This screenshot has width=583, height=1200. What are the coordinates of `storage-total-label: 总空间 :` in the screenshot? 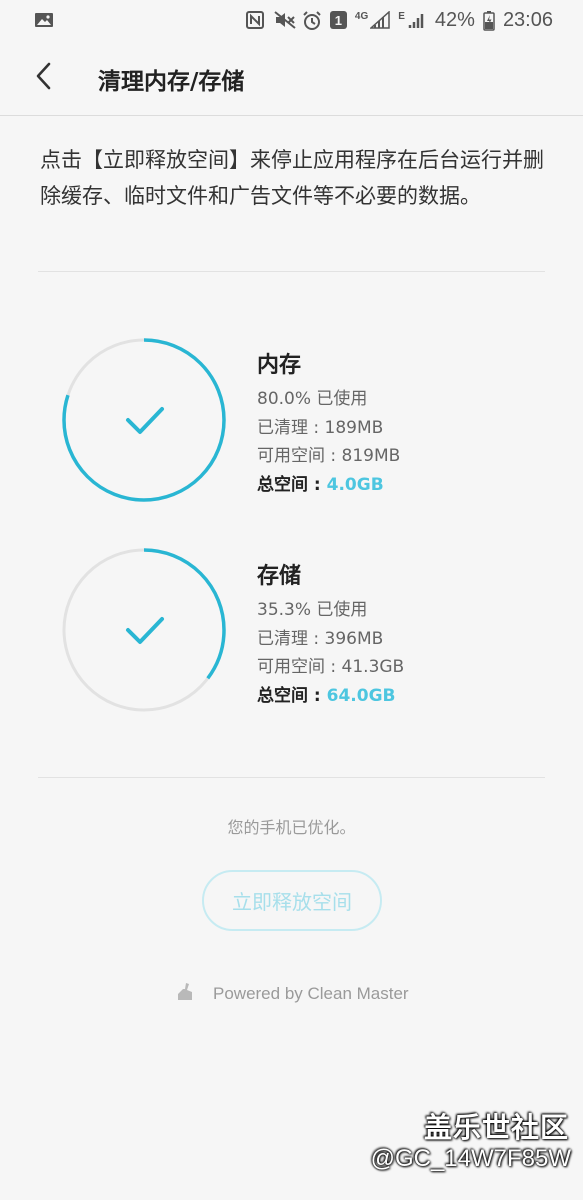 It's located at (292, 695).